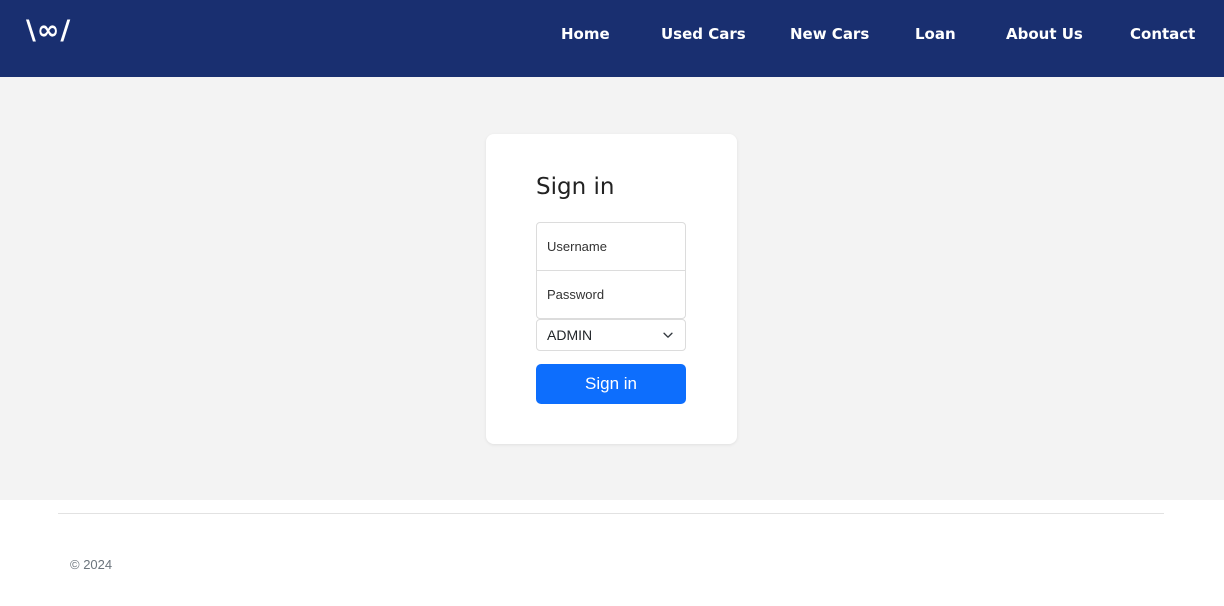 The width and height of the screenshot is (1224, 606). Describe the element at coordinates (570, 335) in the screenshot. I see `role-select-value: ADMIN` at that location.